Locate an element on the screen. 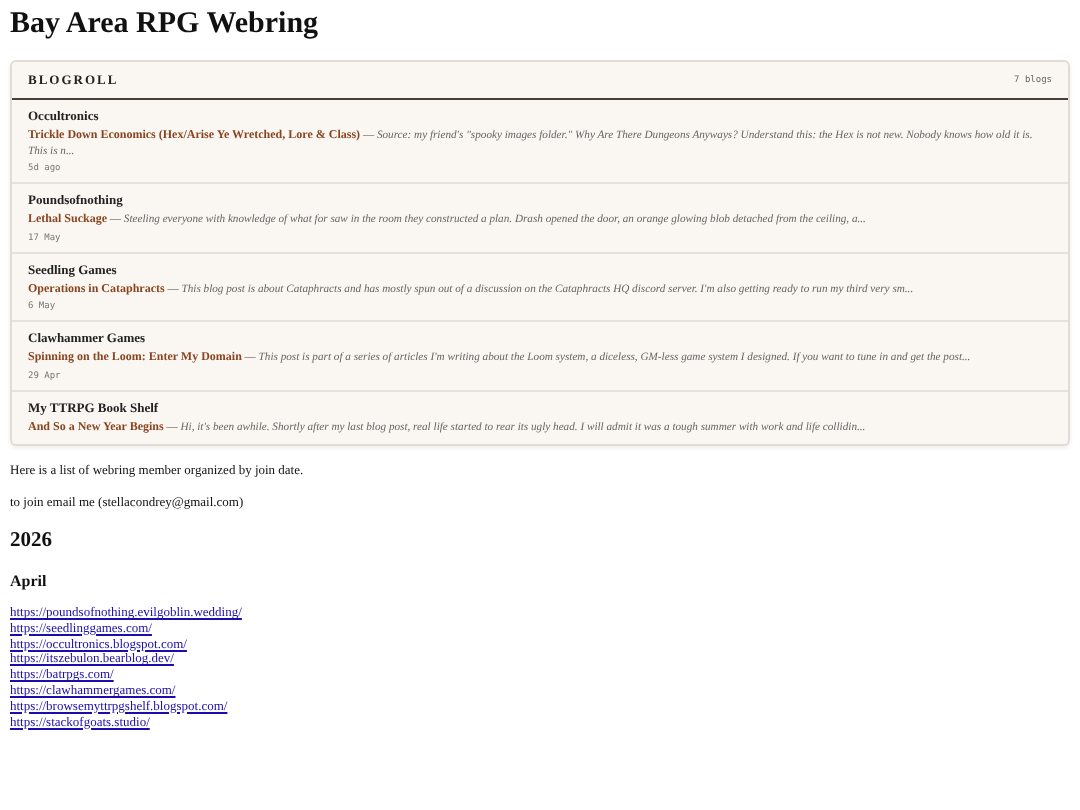  page-title: Bay Area RPG Webring is located at coordinates (165, 25).